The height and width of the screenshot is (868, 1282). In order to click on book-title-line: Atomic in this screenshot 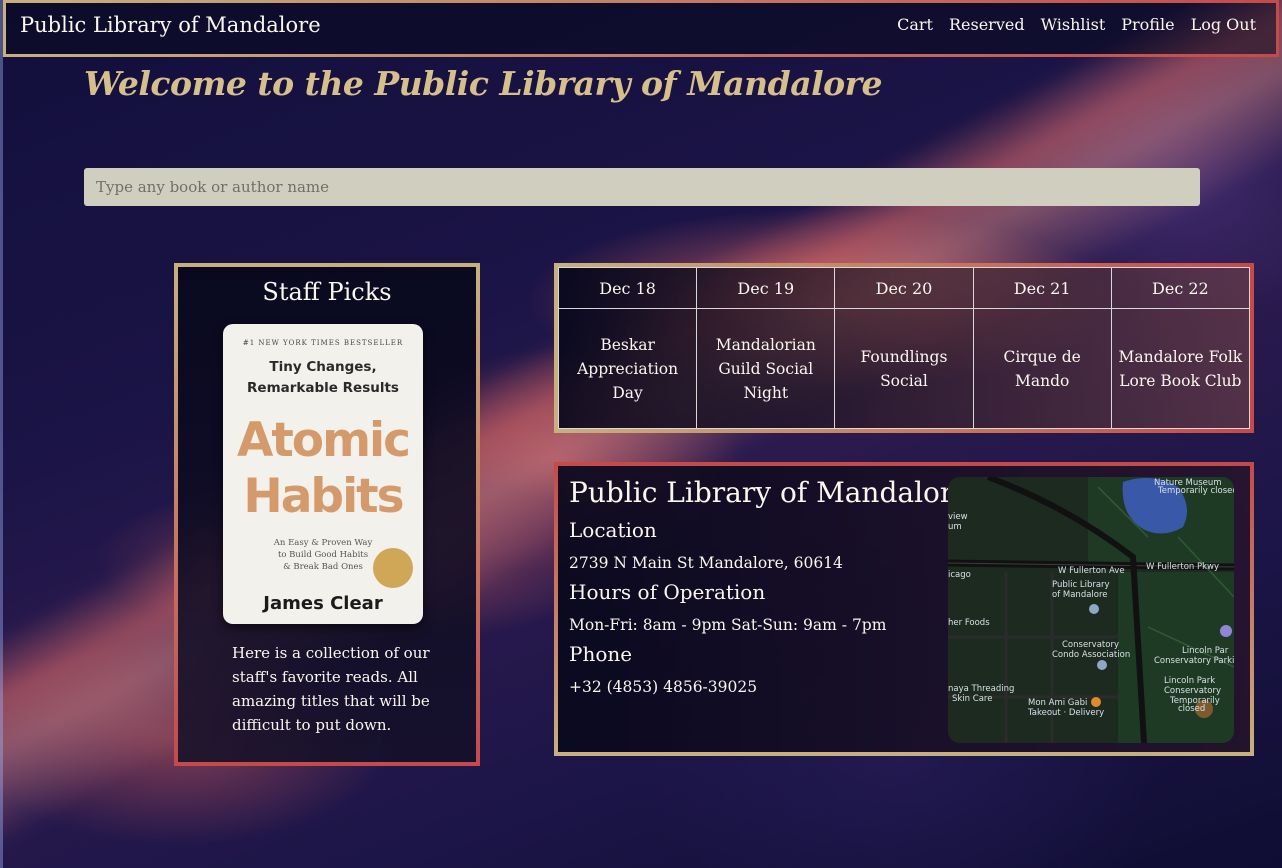, I will do `click(323, 440)`.